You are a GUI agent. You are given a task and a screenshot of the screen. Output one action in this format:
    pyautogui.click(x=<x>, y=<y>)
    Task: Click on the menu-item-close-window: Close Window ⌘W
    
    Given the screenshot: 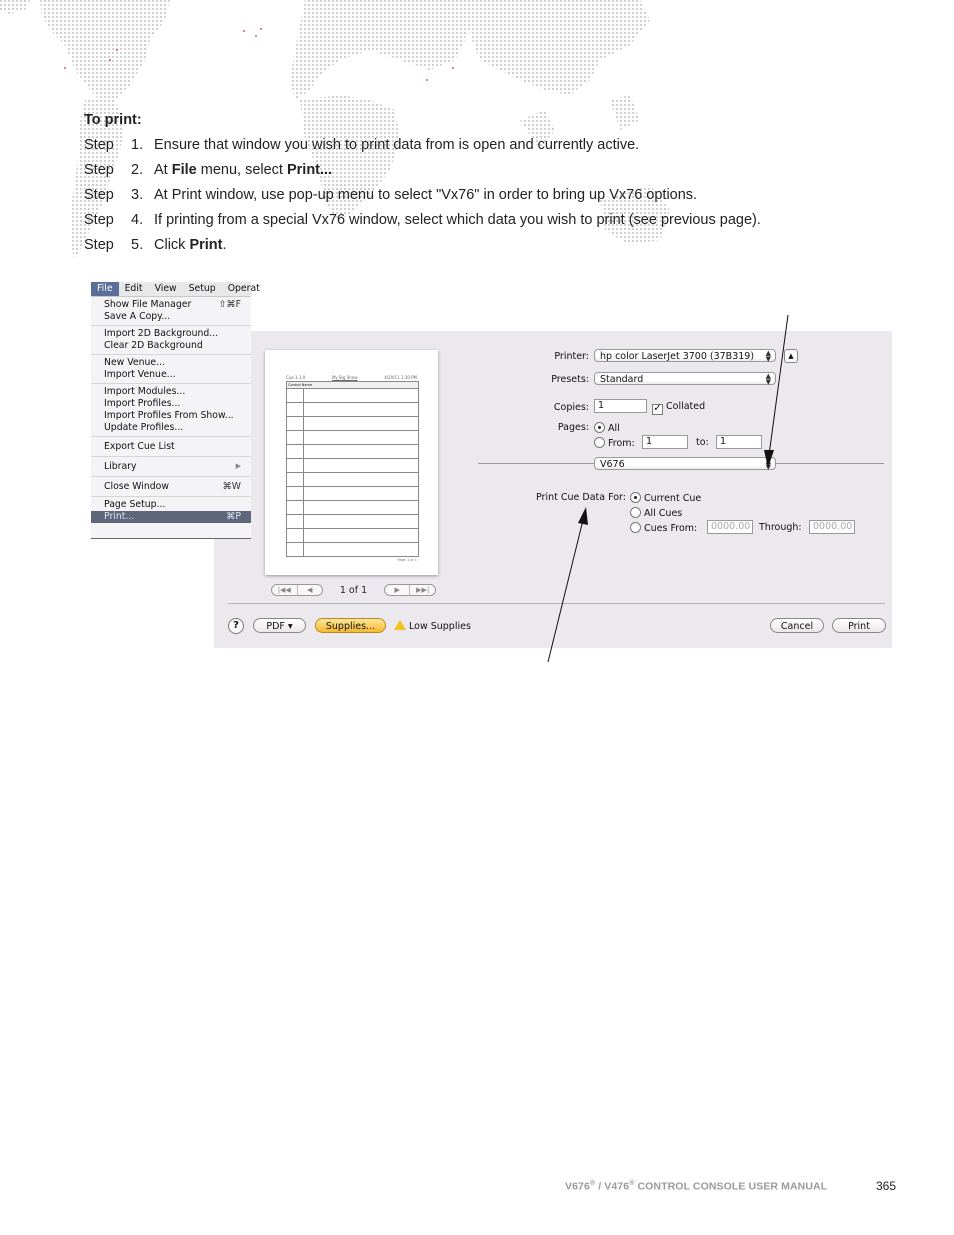 What is the action you would take?
    pyautogui.click(x=171, y=486)
    